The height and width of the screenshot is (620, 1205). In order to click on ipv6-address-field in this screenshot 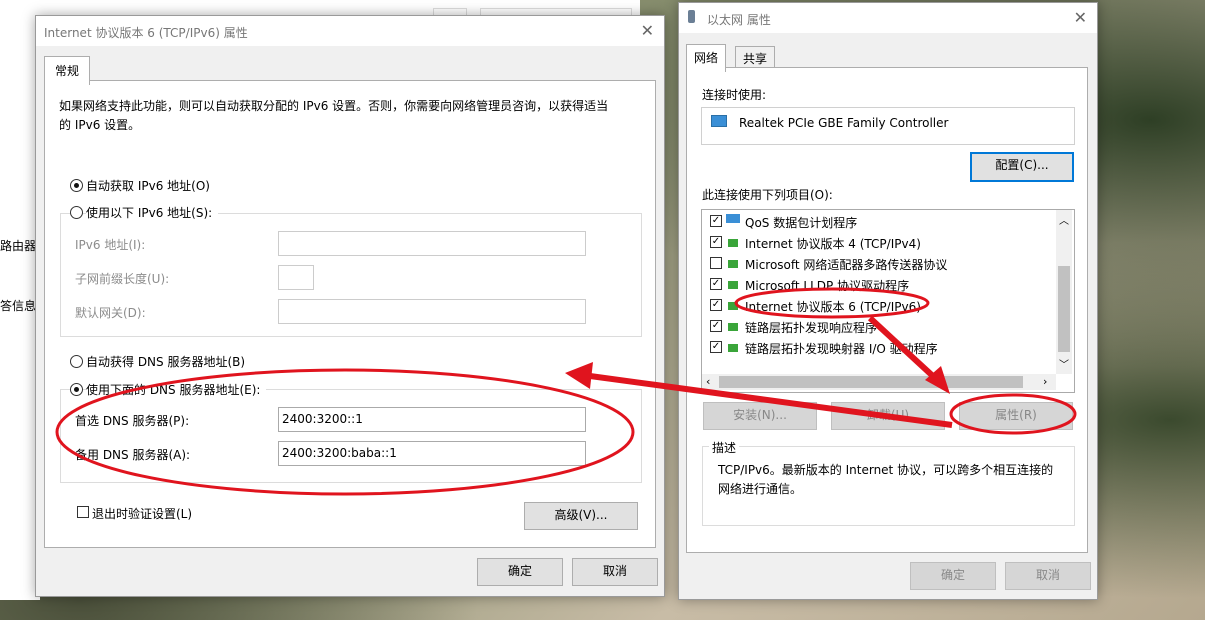, I will do `click(432, 243)`.